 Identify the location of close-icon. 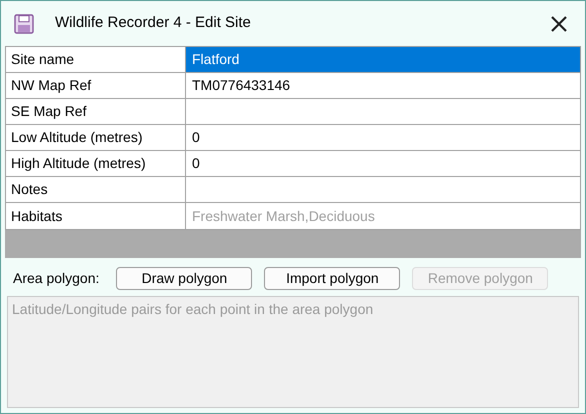
(559, 23).